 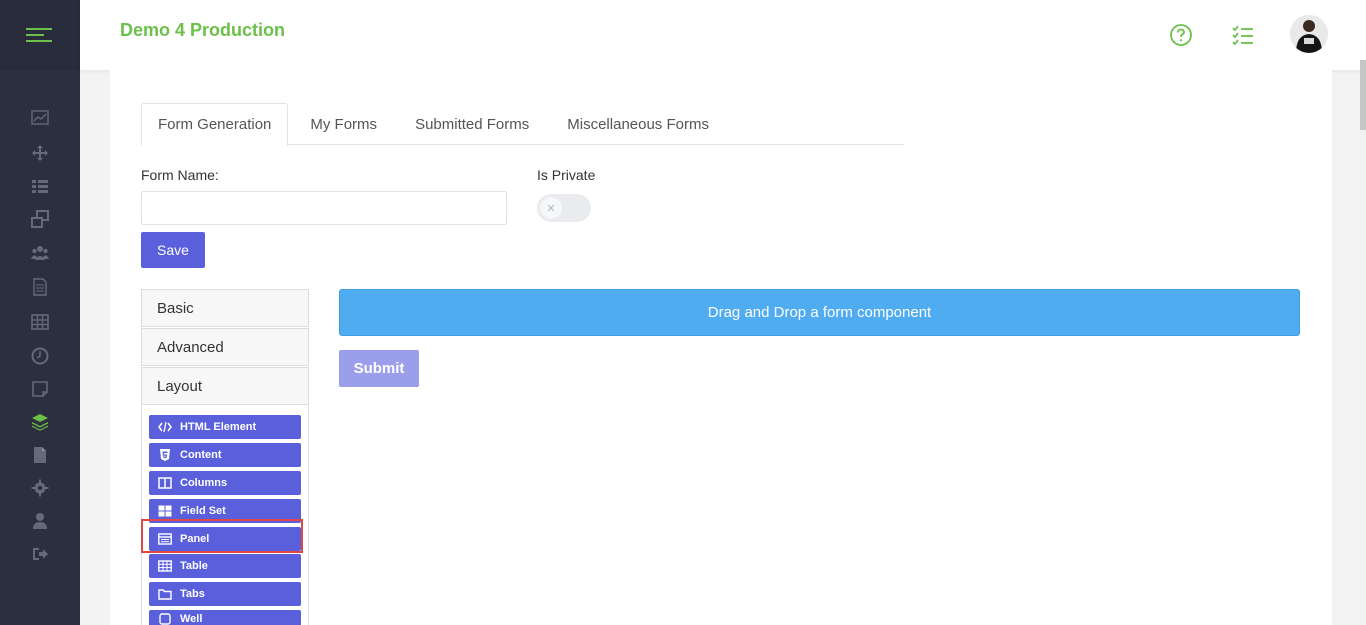 I want to click on document-icon, so click(x=40, y=287).